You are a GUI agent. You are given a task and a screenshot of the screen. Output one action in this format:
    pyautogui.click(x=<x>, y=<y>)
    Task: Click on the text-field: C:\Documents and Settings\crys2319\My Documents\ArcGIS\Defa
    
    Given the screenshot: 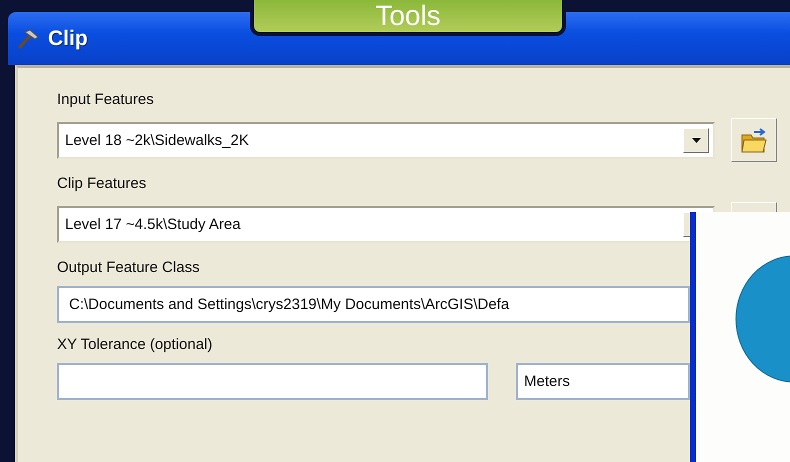 What is the action you would take?
    pyautogui.click(x=373, y=304)
    